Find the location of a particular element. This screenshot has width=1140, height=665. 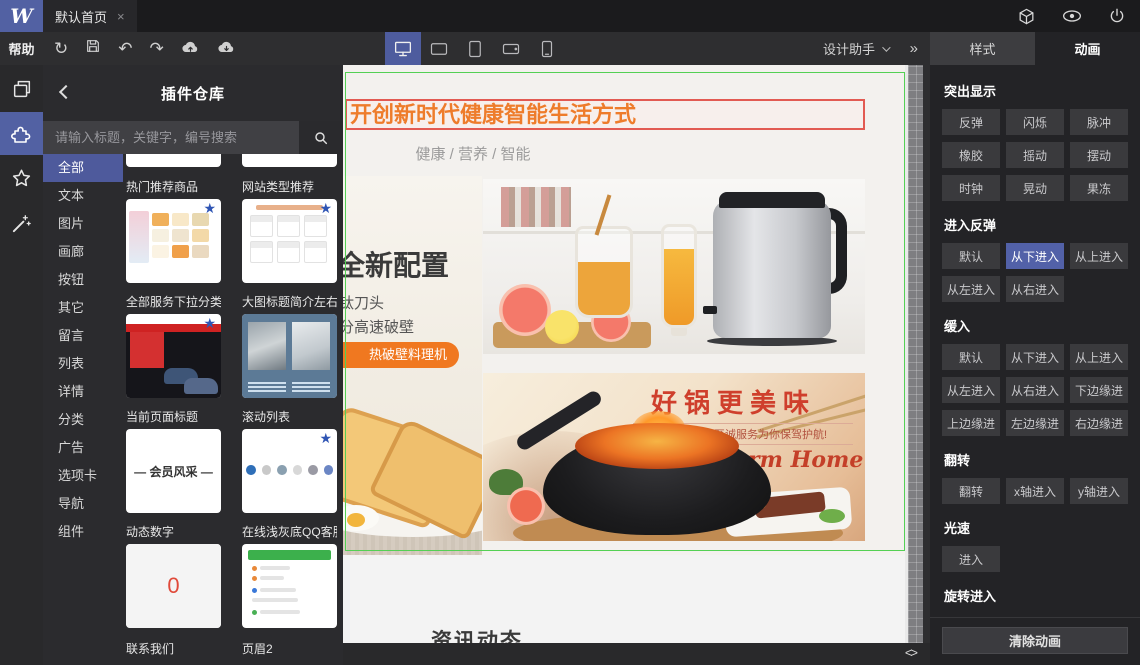

category-button: 按钮 is located at coordinates (83, 280).